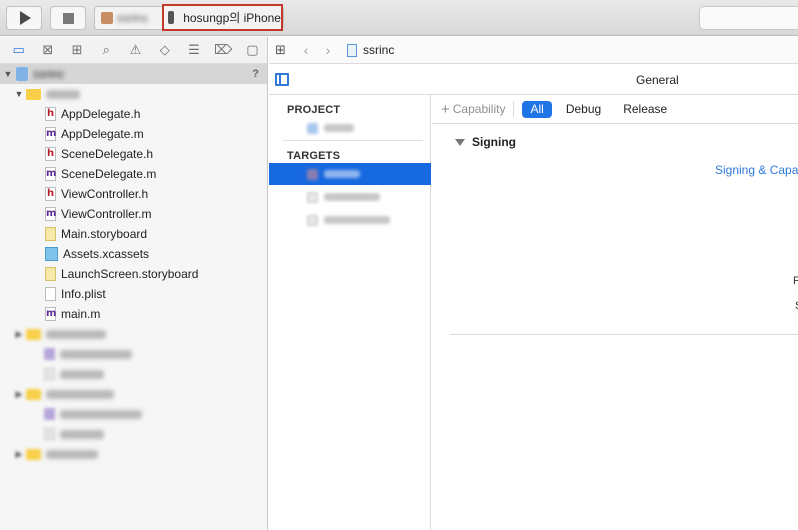  What do you see at coordinates (494, 142) in the screenshot?
I see `signing-title: Signing` at bounding box center [494, 142].